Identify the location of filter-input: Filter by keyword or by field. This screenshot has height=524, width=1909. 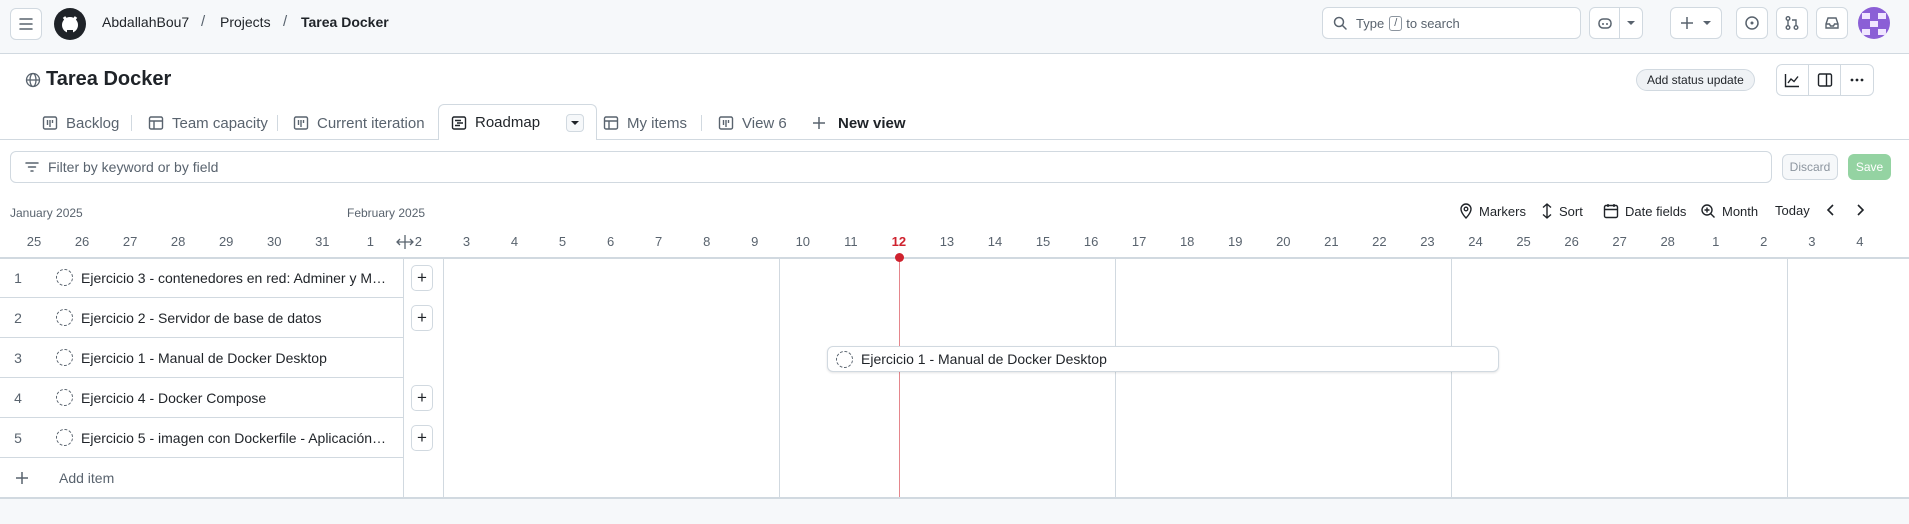
(891, 167).